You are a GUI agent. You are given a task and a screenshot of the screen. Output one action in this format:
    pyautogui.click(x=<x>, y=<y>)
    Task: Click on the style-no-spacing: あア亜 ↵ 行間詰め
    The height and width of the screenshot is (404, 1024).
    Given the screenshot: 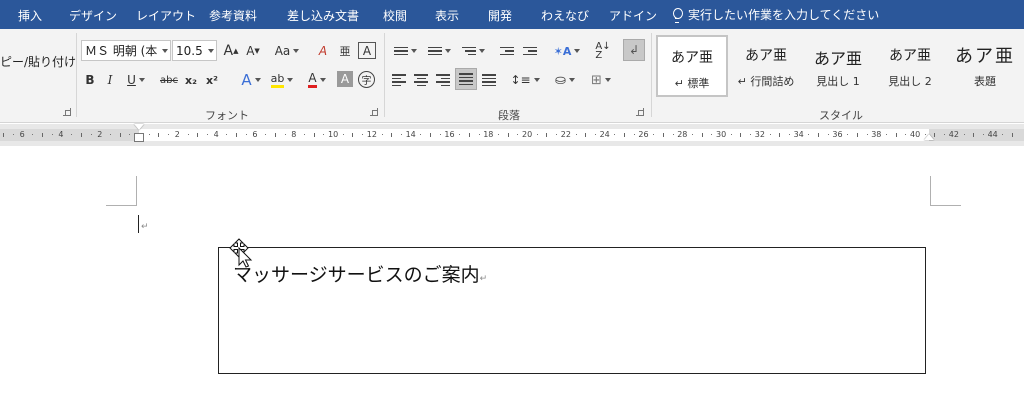 What is the action you would take?
    pyautogui.click(x=766, y=66)
    